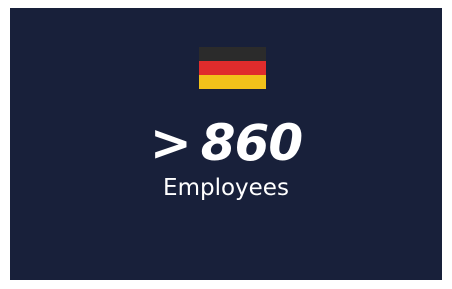 The width and height of the screenshot is (452, 289). I want to click on flag-stripe-red, so click(232, 68).